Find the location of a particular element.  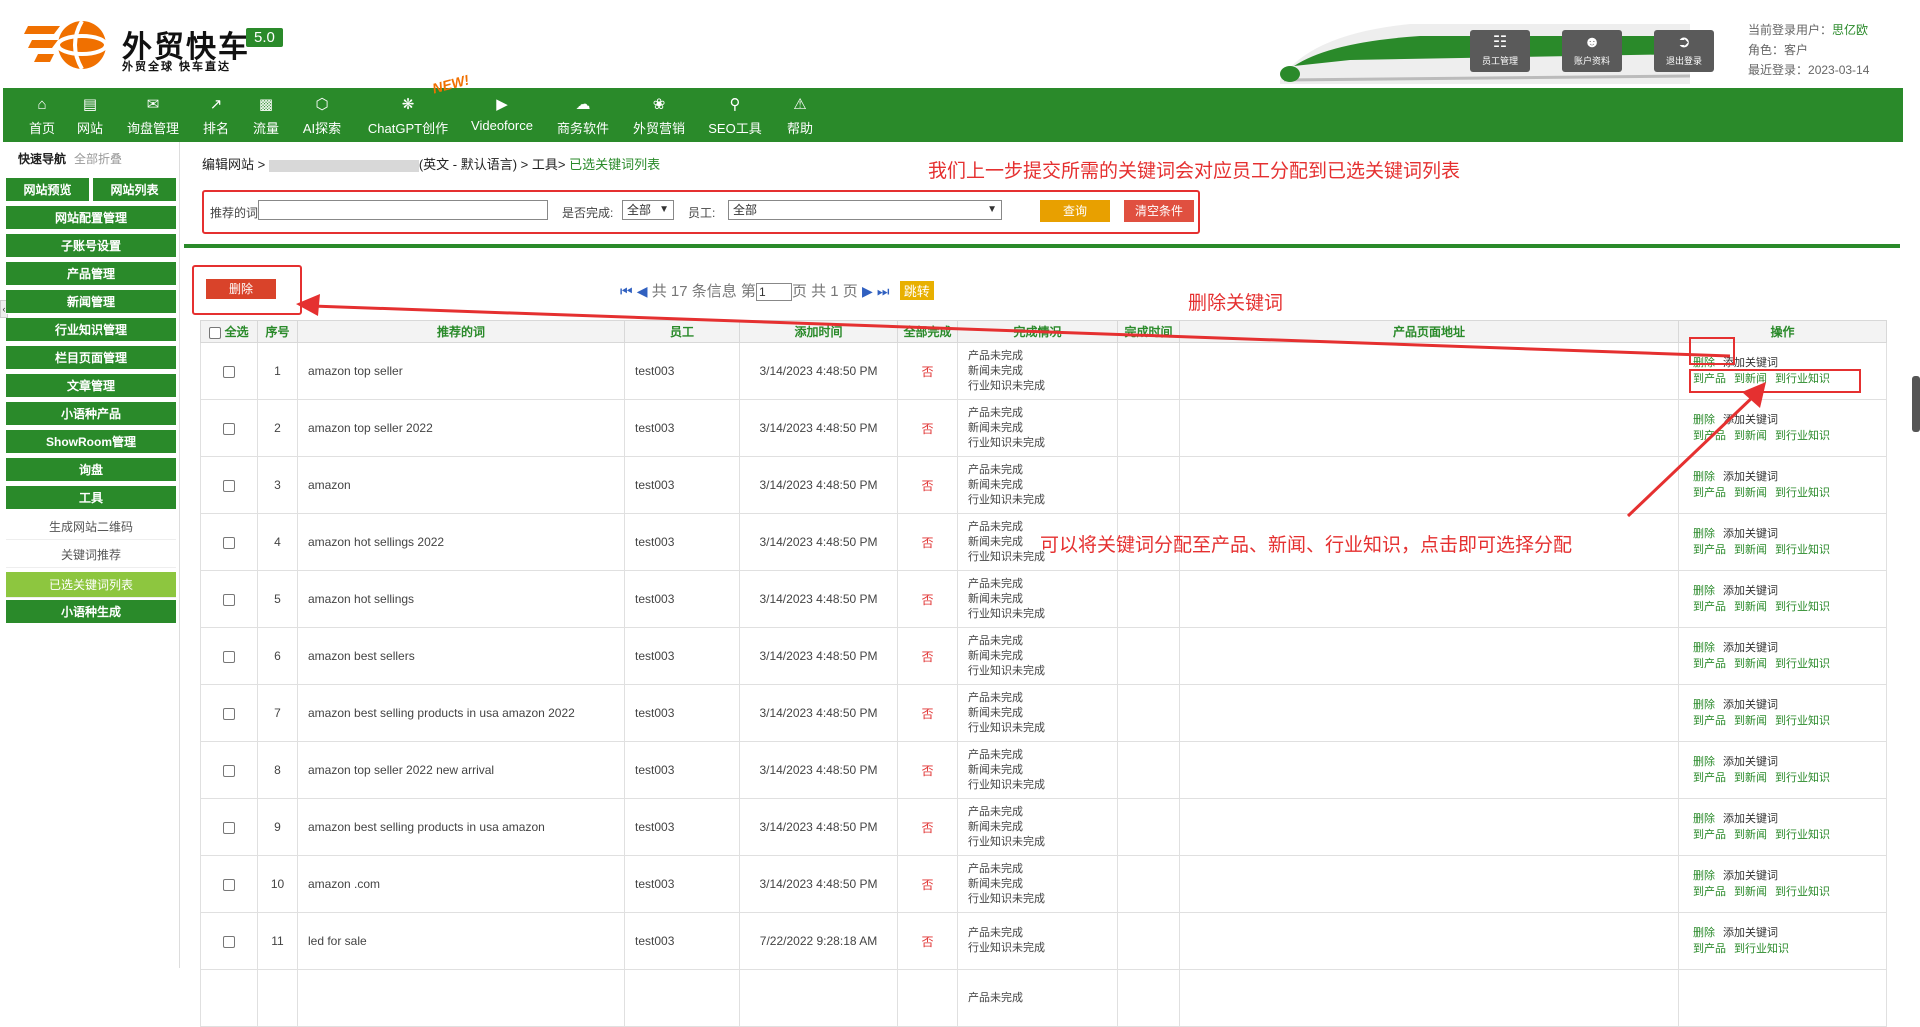

last-page-icon: ⏭ is located at coordinates (883, 291).